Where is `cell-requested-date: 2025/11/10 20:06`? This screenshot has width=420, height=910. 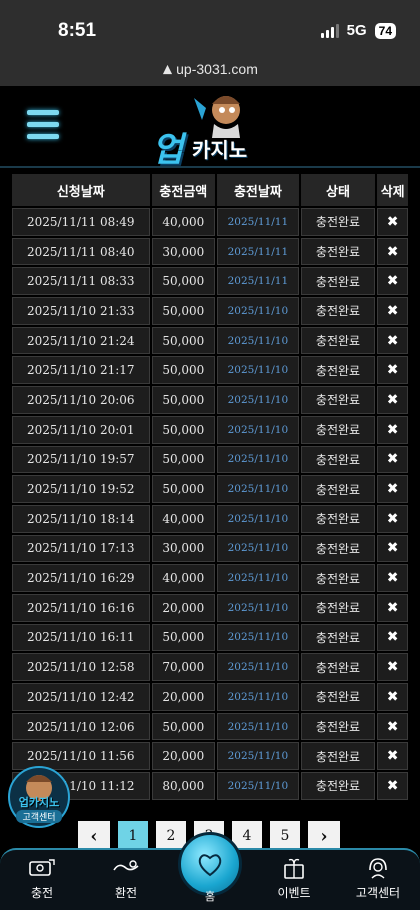
cell-requested-date: 2025/11/10 20:06 is located at coordinates (81, 400).